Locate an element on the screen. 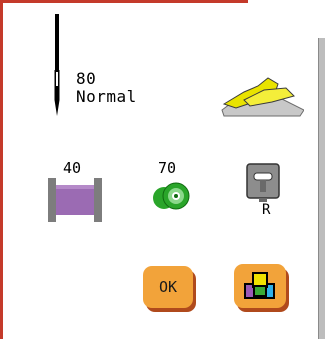 This screenshot has width=325, height=339. presser-foot-icon is located at coordinates (262, 97).